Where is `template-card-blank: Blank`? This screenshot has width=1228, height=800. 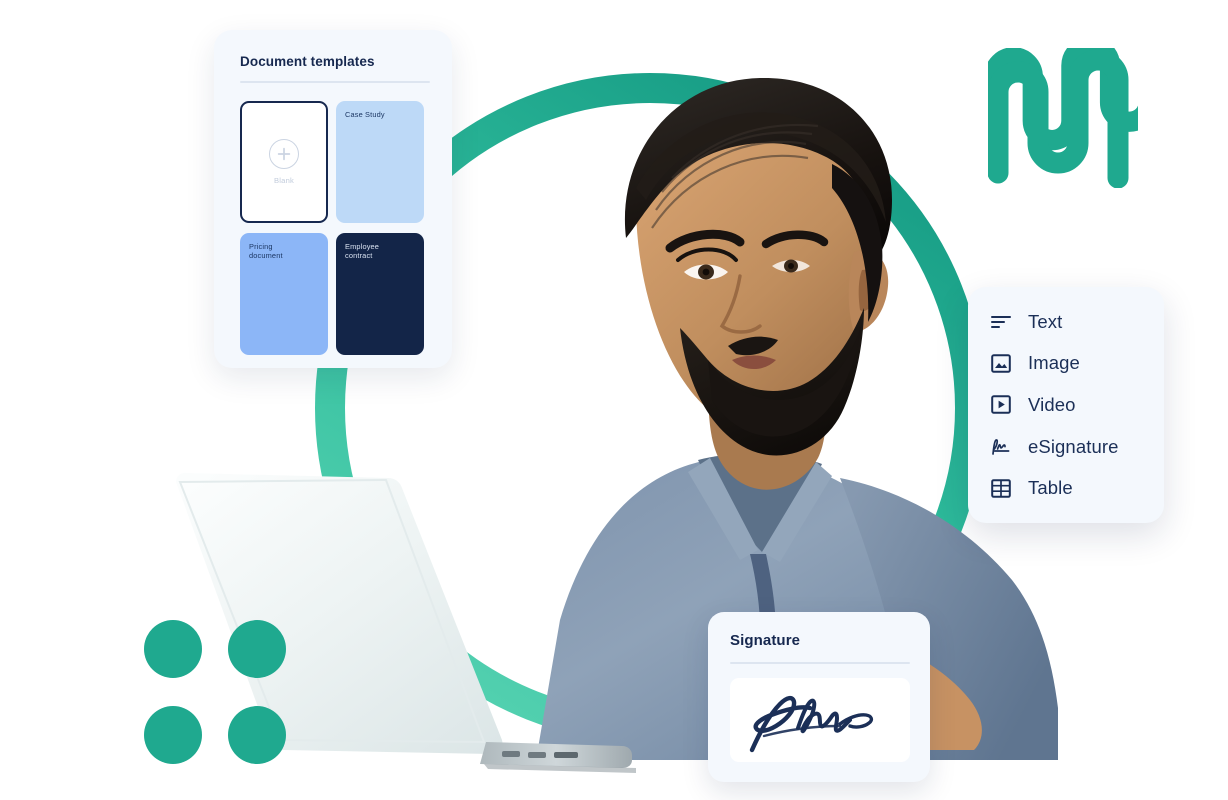
template-card-blank: Blank is located at coordinates (284, 161).